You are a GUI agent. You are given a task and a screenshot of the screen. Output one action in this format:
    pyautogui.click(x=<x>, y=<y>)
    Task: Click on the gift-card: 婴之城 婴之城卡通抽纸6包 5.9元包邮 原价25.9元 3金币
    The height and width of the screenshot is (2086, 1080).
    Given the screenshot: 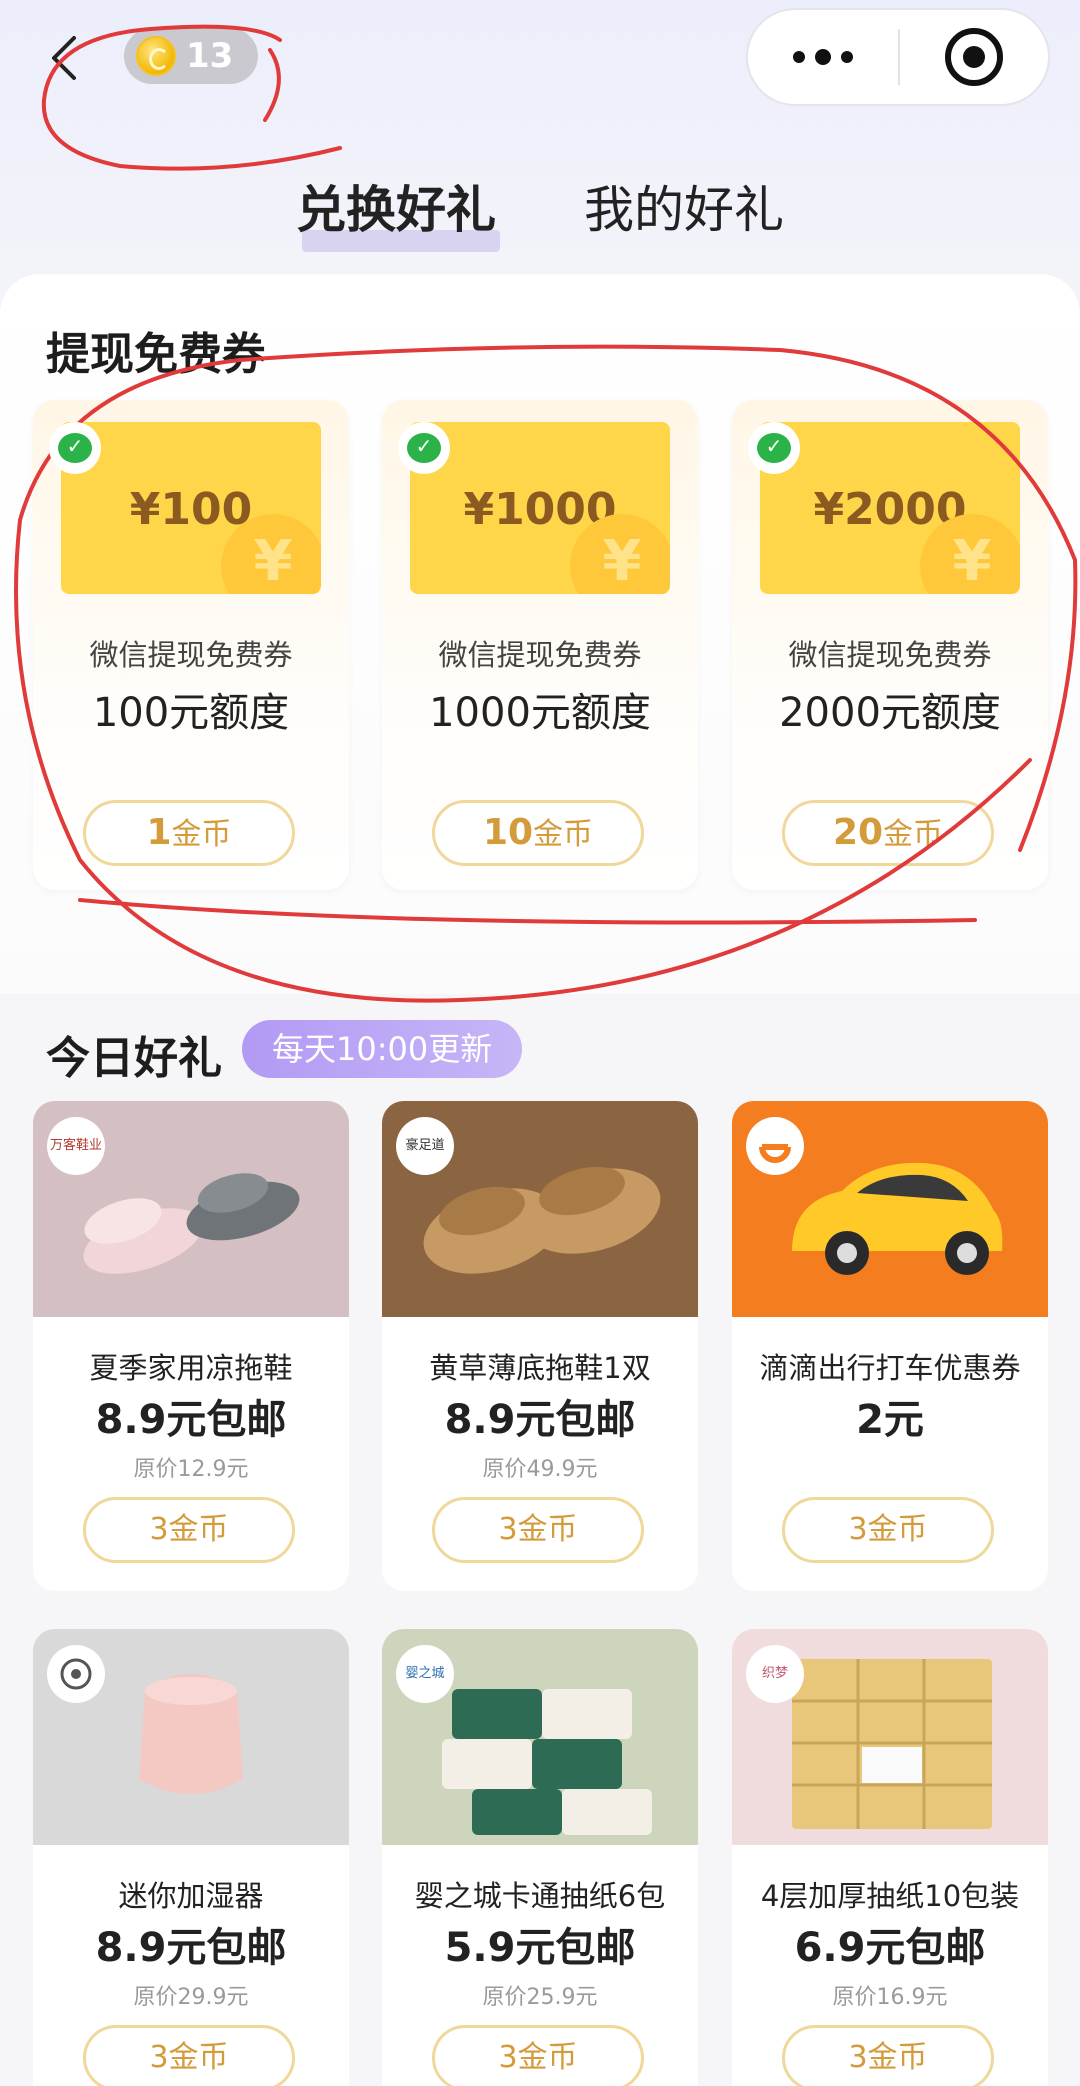 What is the action you would take?
    pyautogui.click(x=540, y=1857)
    